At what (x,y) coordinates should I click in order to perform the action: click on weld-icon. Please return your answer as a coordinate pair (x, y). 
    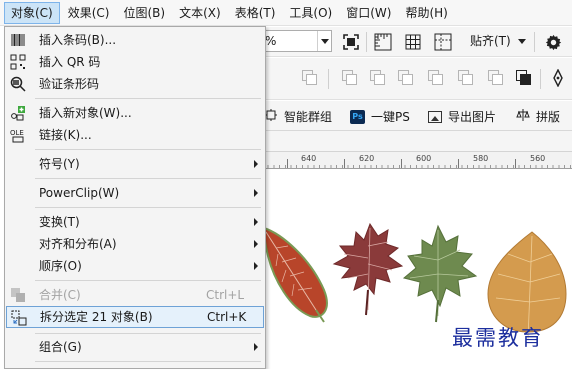
    Looking at the image, I should click on (309, 77).